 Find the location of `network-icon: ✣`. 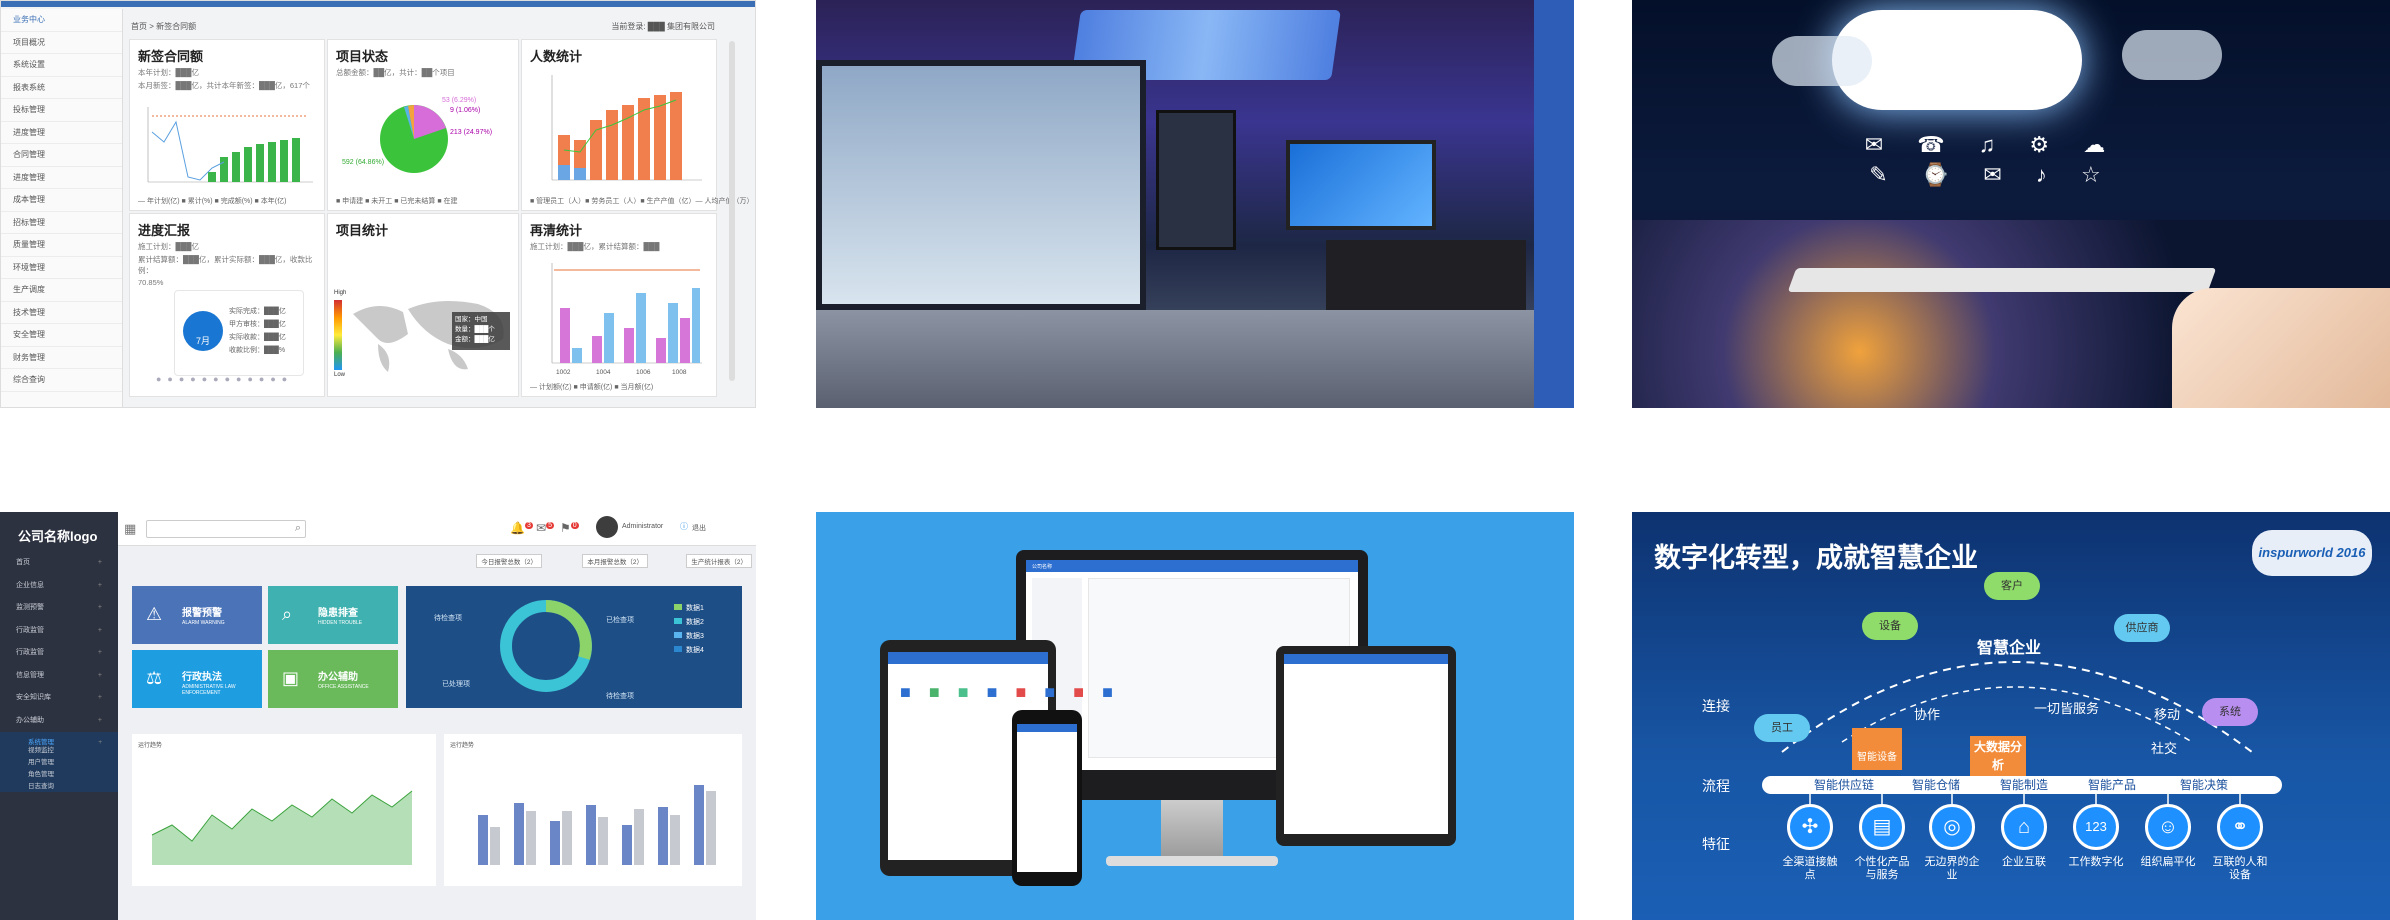

network-icon: ✣ is located at coordinates (1810, 827).